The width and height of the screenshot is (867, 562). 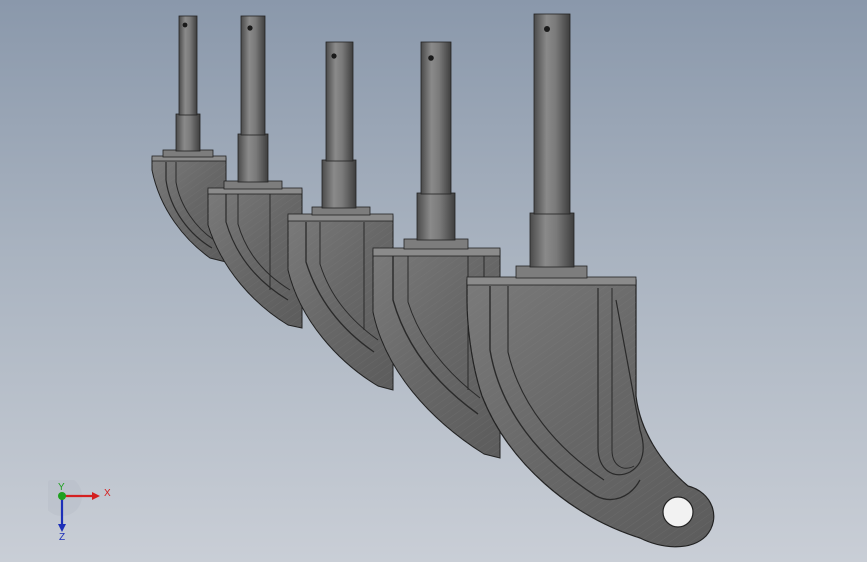 I want to click on x-axis-label: X, so click(x=107, y=493).